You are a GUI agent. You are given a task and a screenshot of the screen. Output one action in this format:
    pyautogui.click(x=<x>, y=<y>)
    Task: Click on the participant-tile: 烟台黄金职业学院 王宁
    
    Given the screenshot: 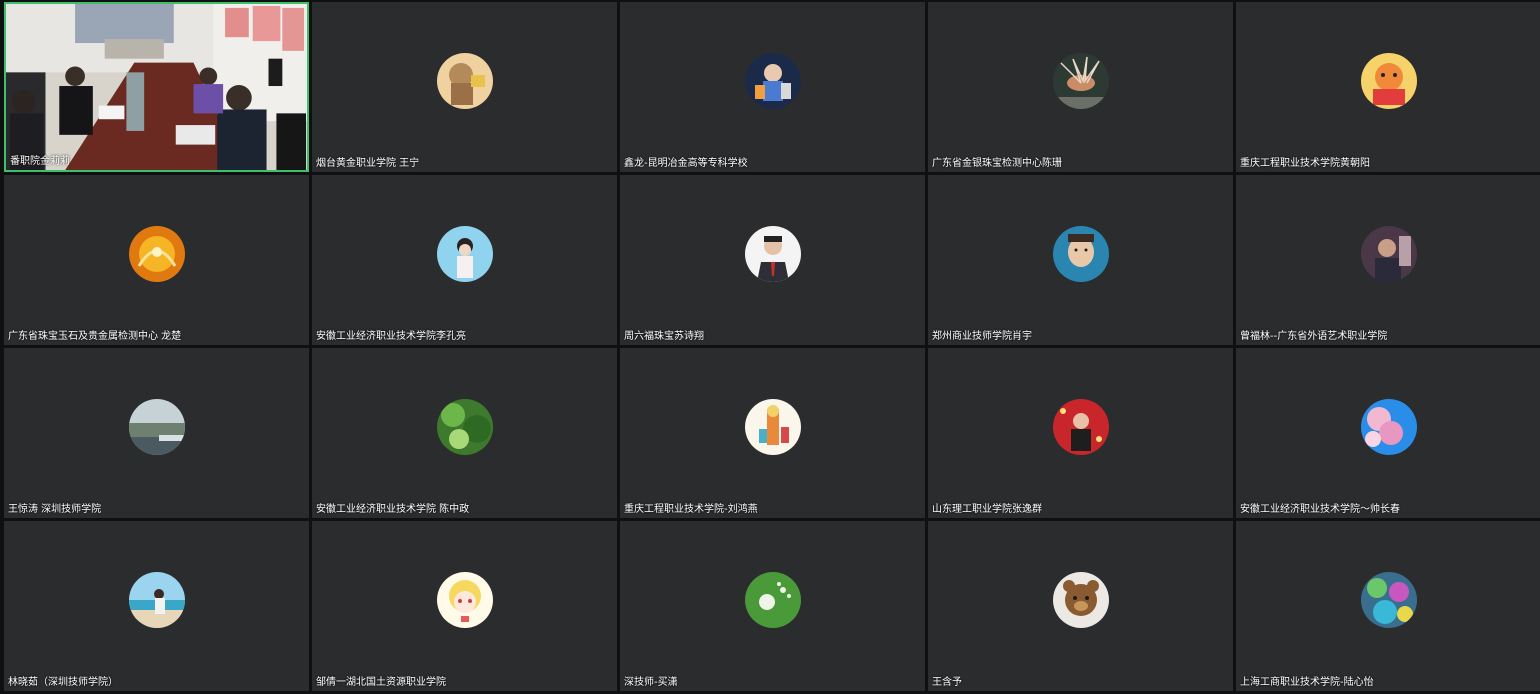 What is the action you would take?
    pyautogui.click(x=464, y=87)
    